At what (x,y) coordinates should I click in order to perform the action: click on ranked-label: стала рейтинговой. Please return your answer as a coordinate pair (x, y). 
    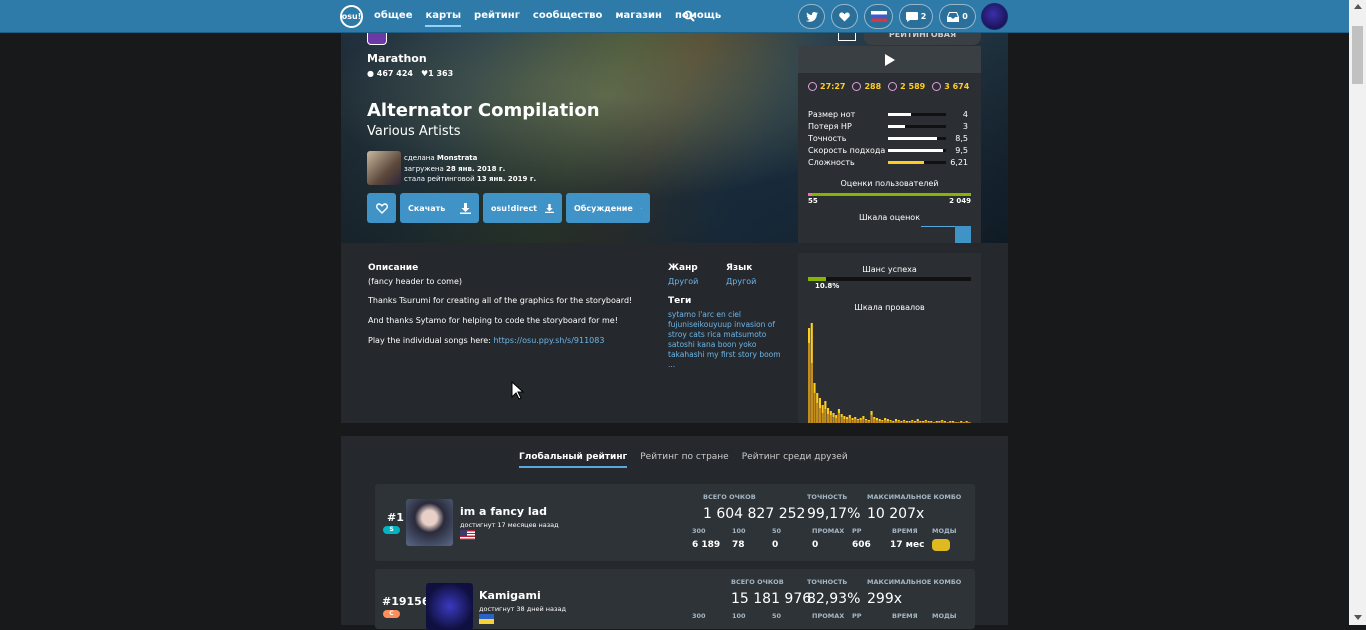
    Looking at the image, I should click on (439, 179).